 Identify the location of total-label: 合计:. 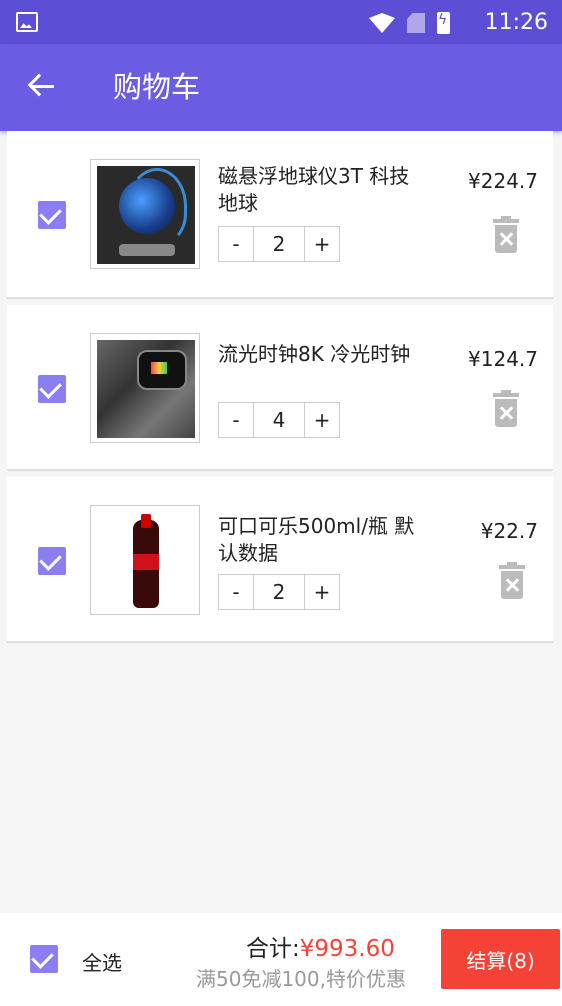
(273, 949).